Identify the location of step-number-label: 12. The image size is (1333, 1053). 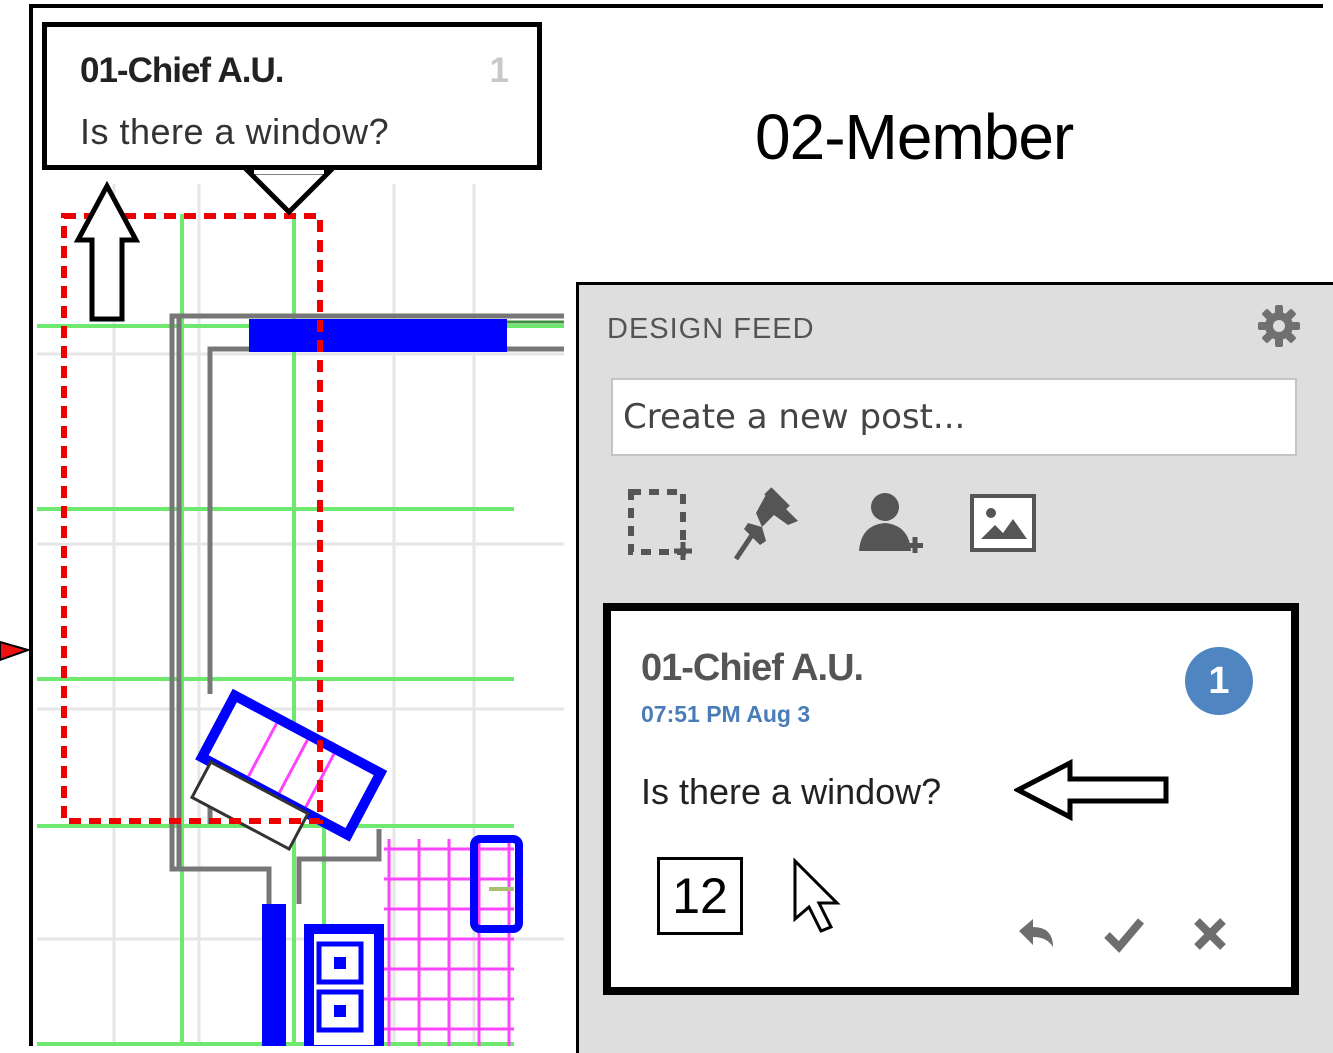
(700, 896).